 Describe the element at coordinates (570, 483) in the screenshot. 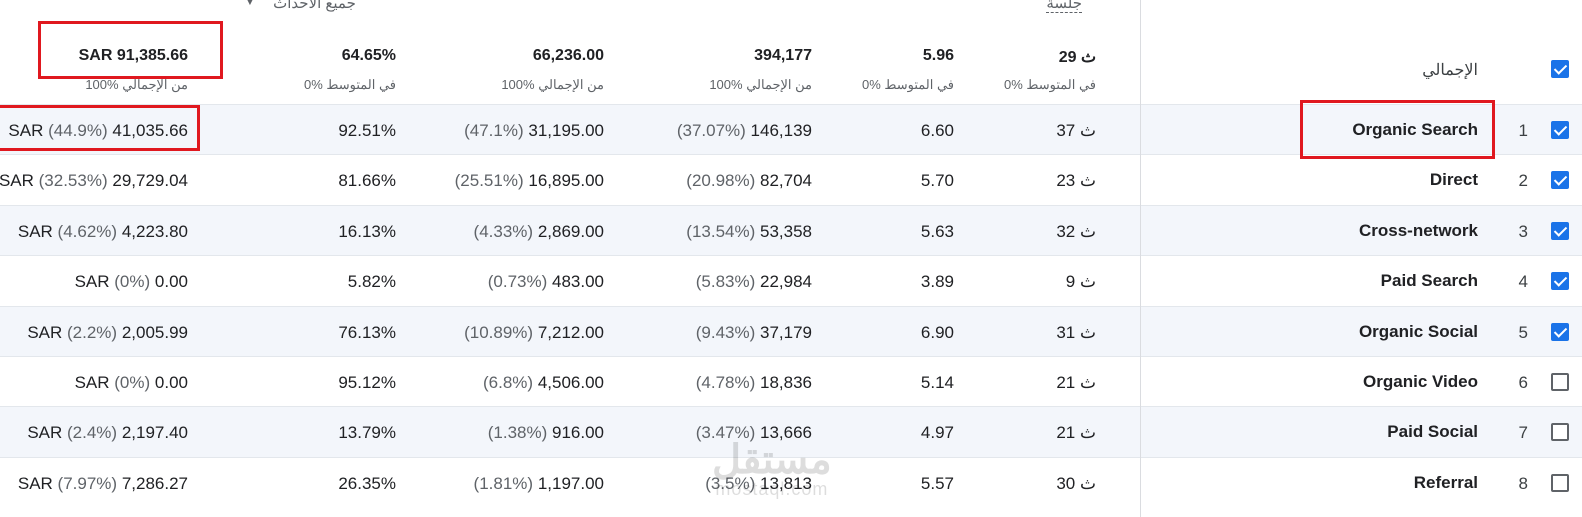

I see `conversions-value: 1,197.00` at that location.